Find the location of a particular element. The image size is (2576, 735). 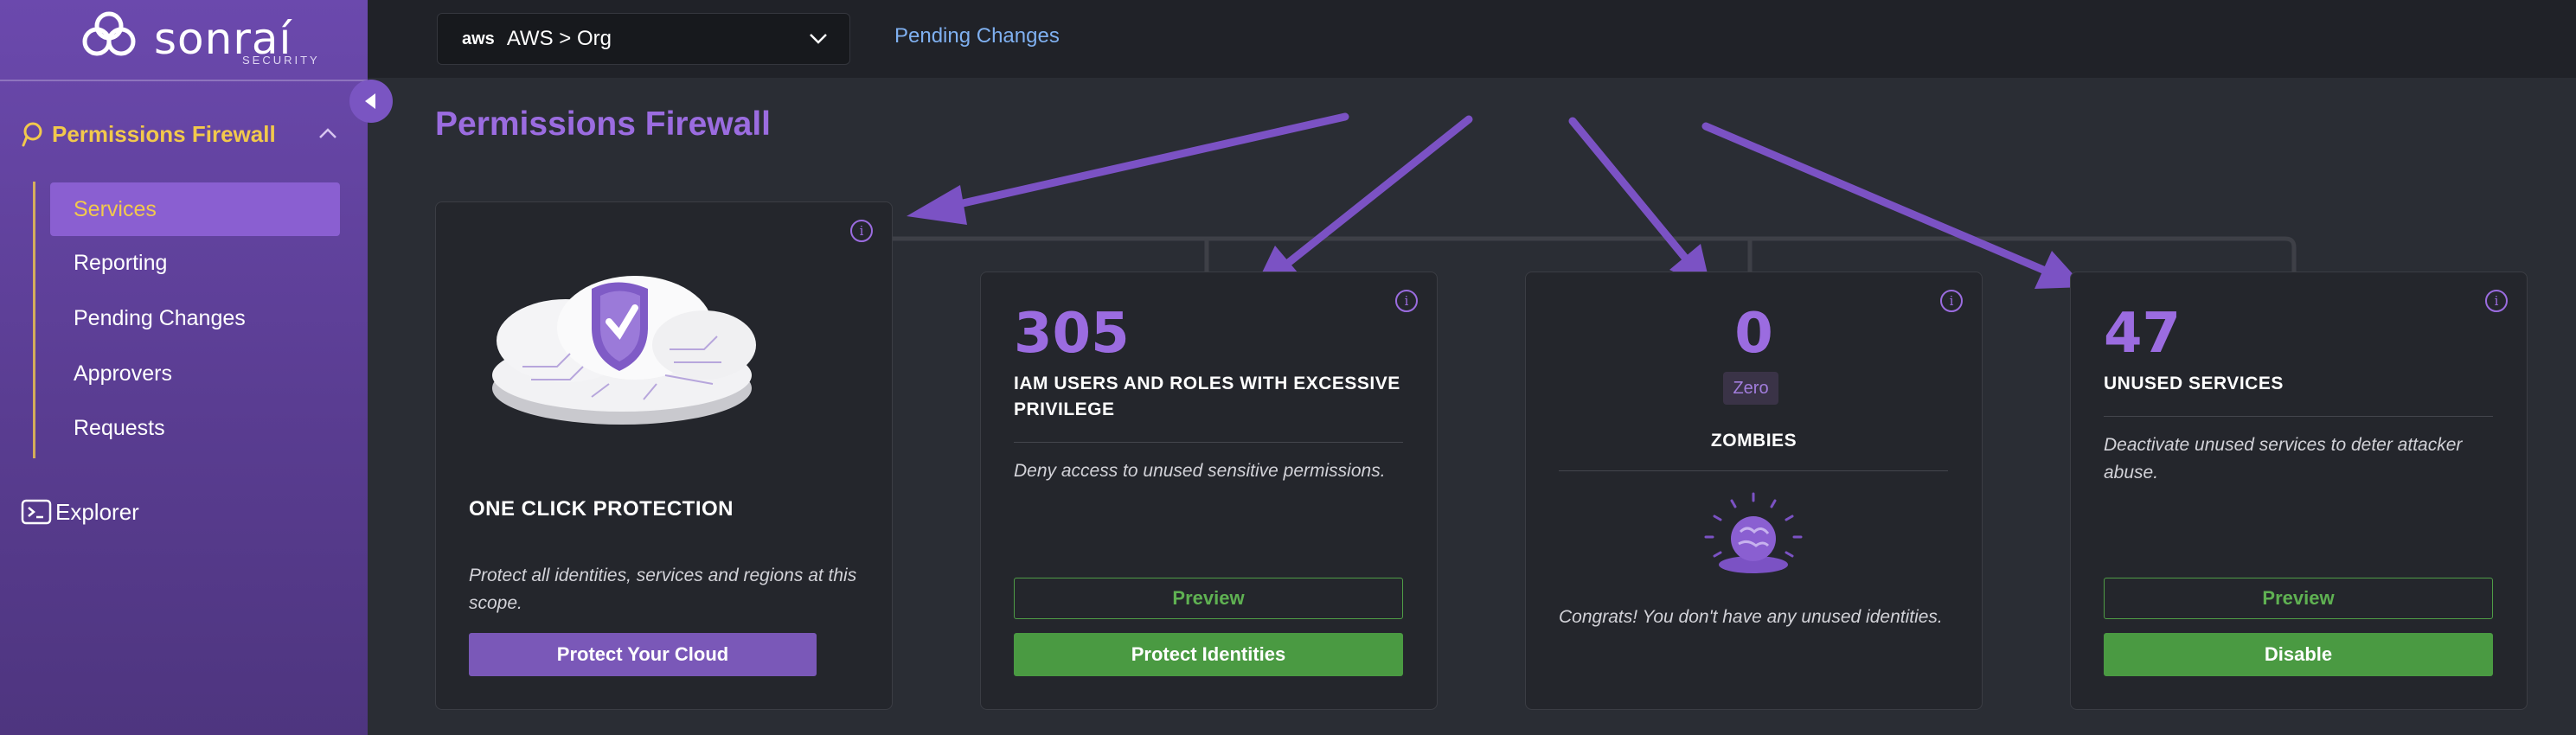

sidebar-item-label: Requests is located at coordinates (119, 427).